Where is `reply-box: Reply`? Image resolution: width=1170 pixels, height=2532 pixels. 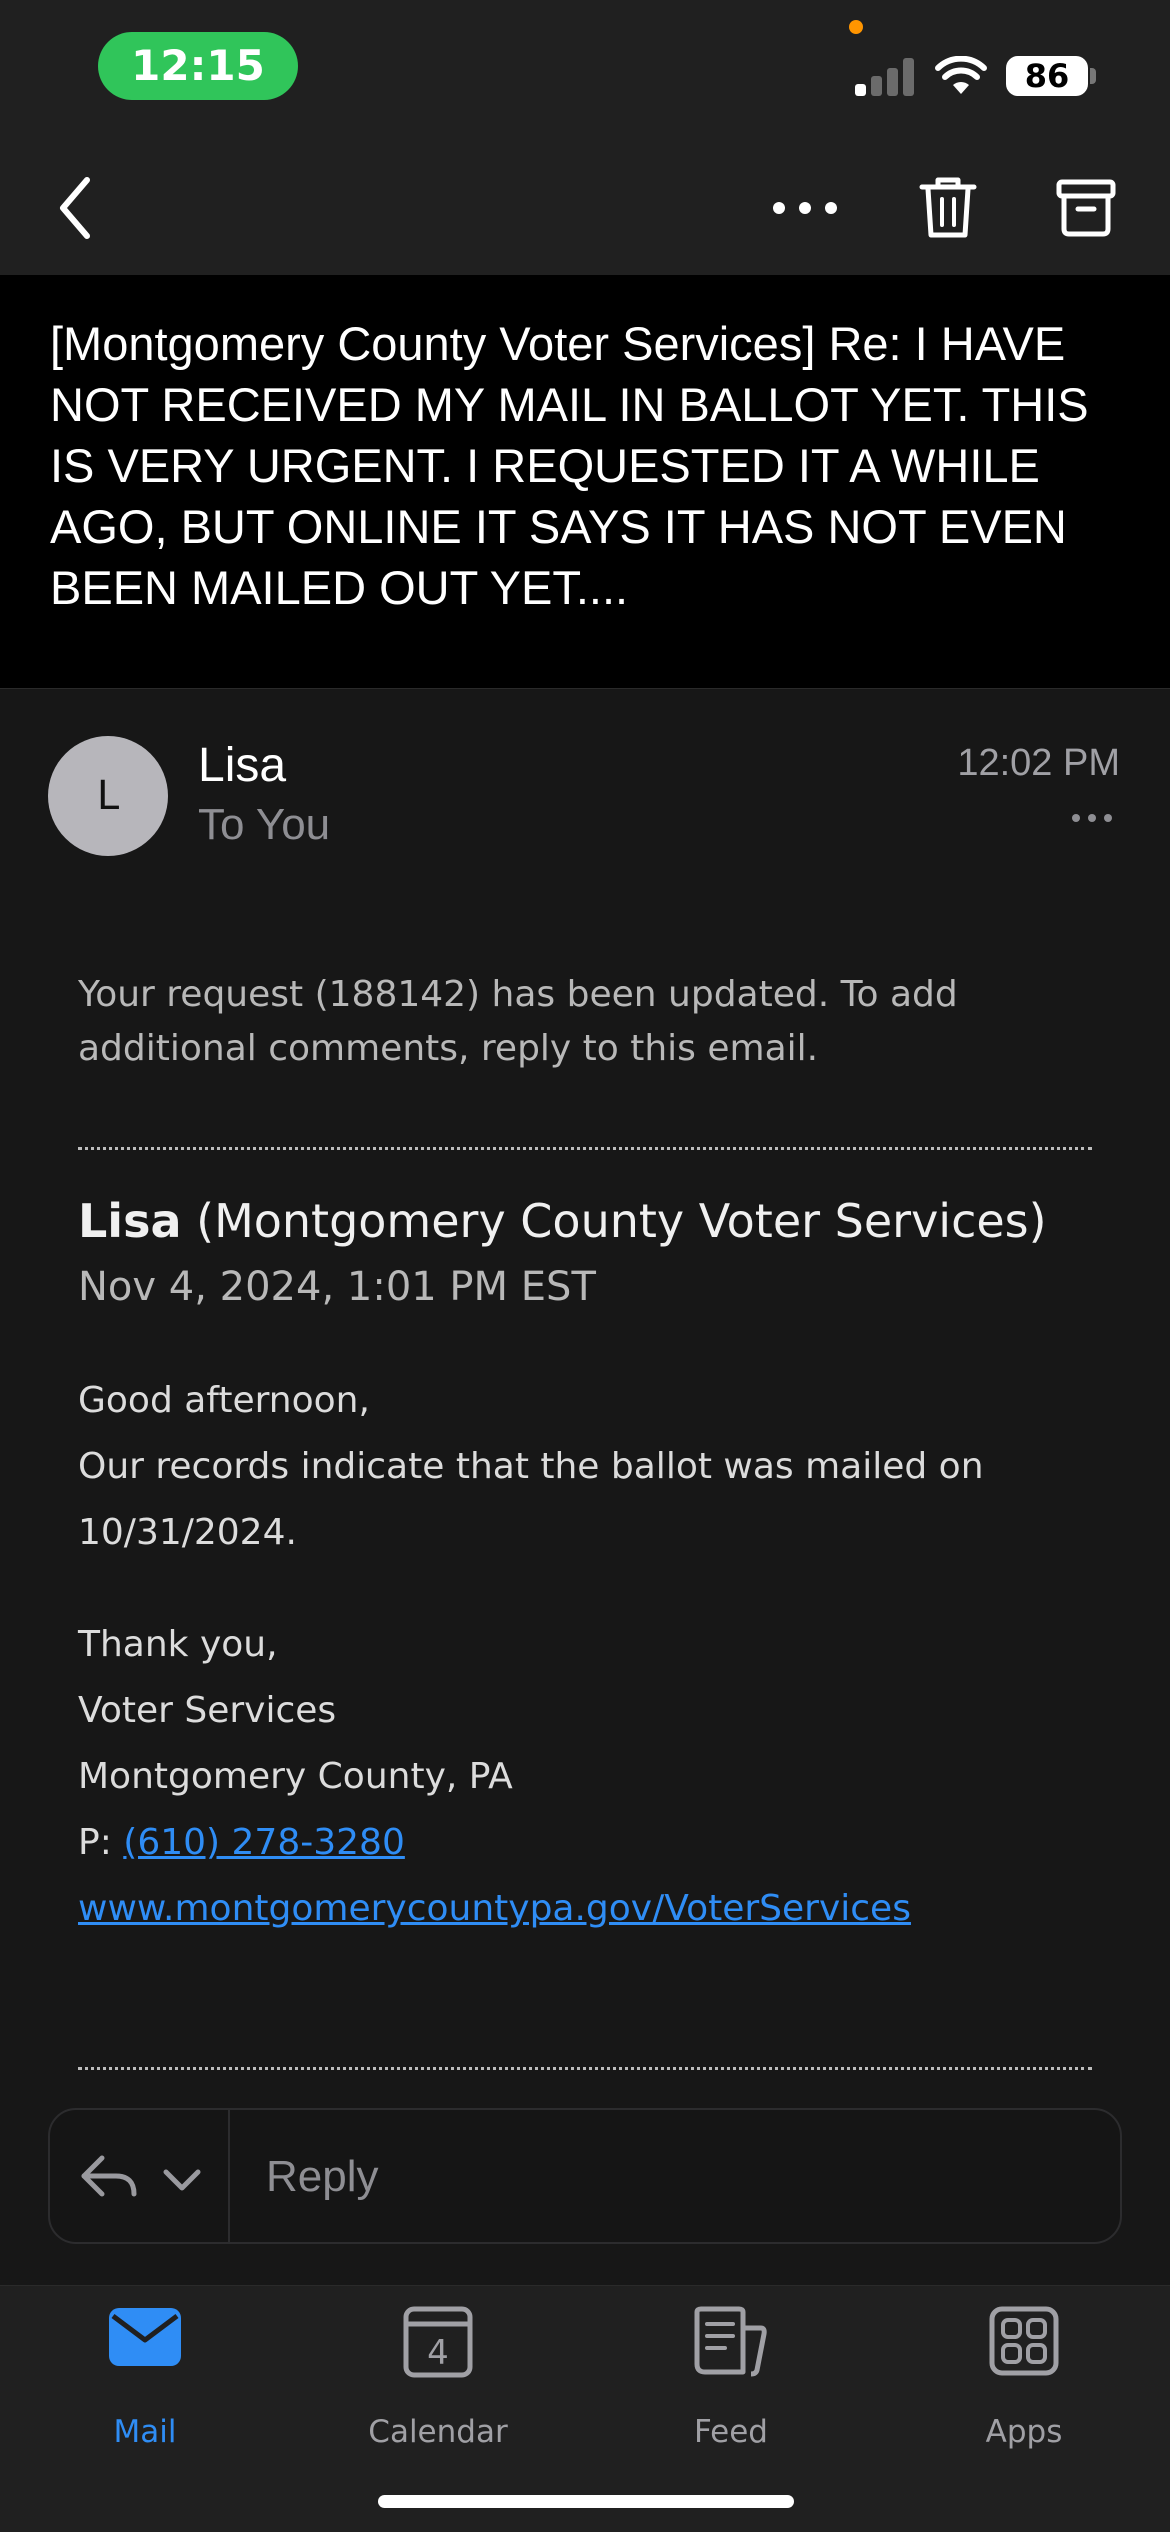
reply-box: Reply is located at coordinates (585, 2176).